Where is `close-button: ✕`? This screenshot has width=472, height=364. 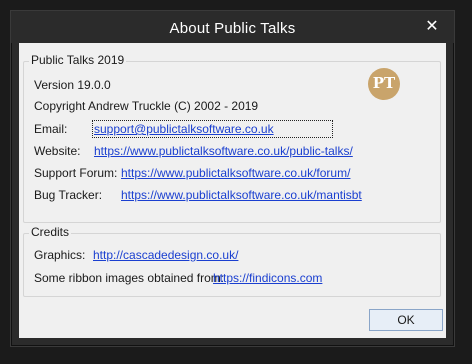 close-button: ✕ is located at coordinates (432, 27).